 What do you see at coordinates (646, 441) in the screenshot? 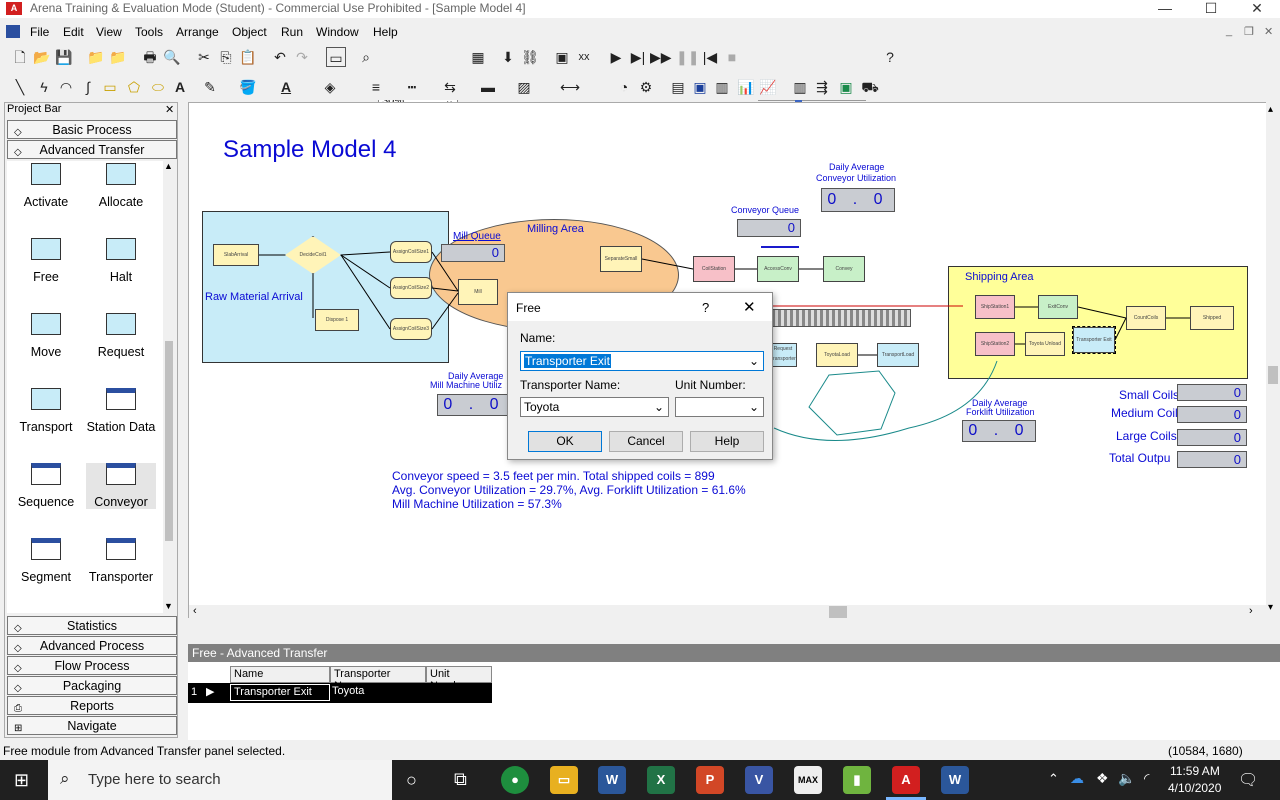
I see `cancel-button: Cancel` at bounding box center [646, 441].